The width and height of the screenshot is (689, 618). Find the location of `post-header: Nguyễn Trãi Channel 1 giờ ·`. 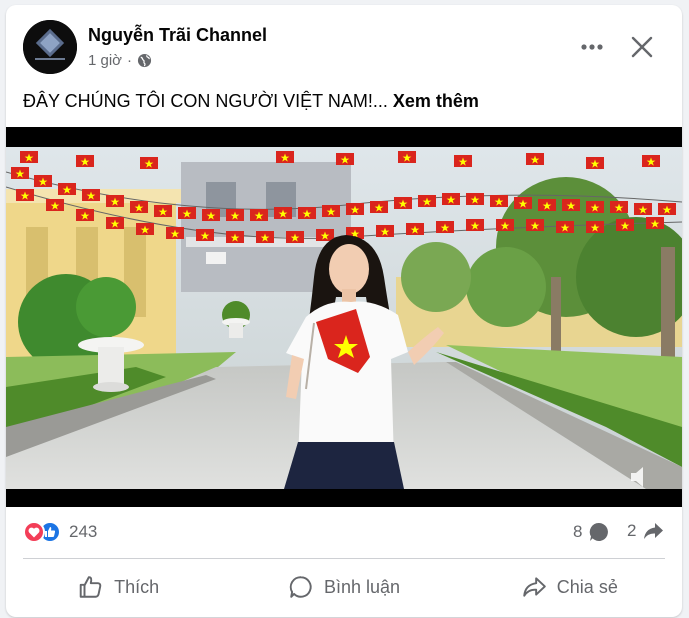

post-header: Nguyễn Trãi Channel 1 giờ · is located at coordinates (344, 45).